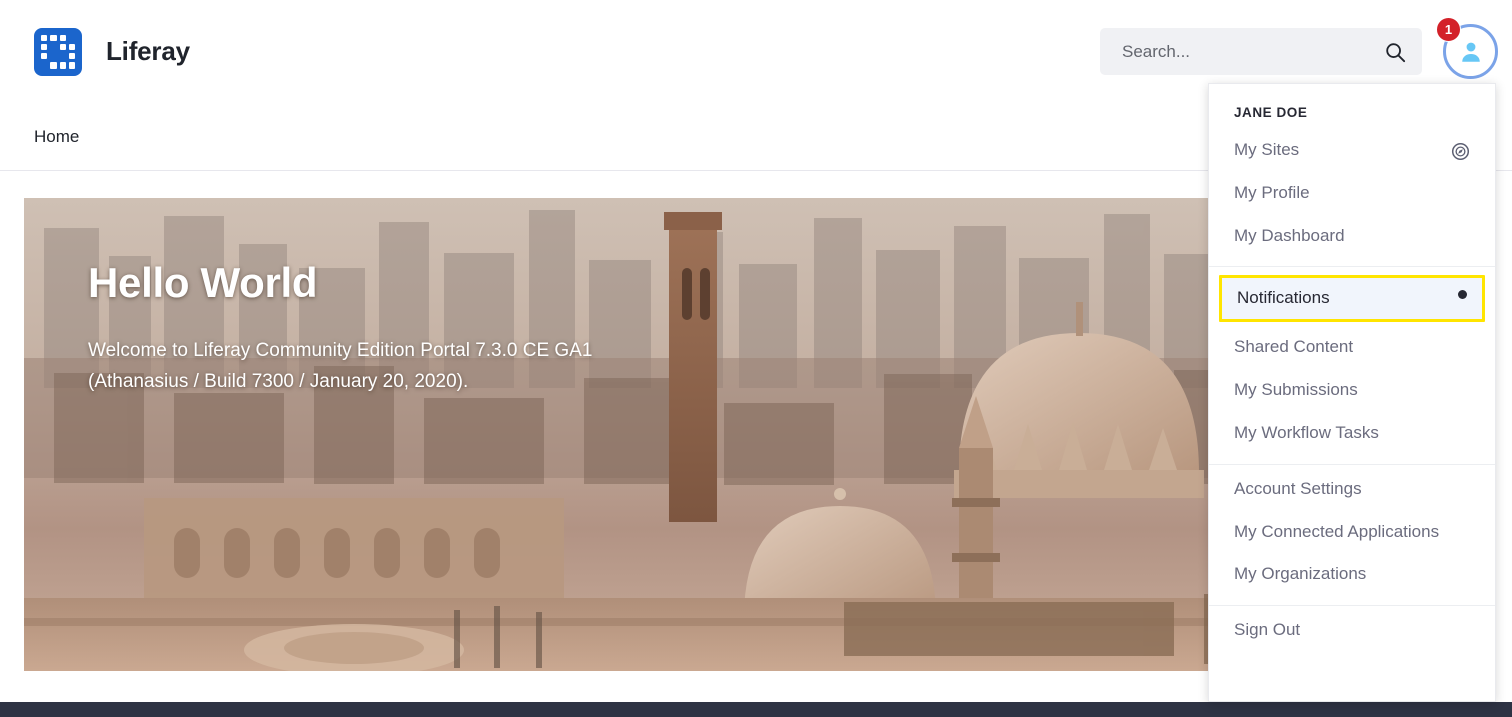  Describe the element at coordinates (1294, 346) in the screenshot. I see `menu-item-label: Shared Content` at that location.